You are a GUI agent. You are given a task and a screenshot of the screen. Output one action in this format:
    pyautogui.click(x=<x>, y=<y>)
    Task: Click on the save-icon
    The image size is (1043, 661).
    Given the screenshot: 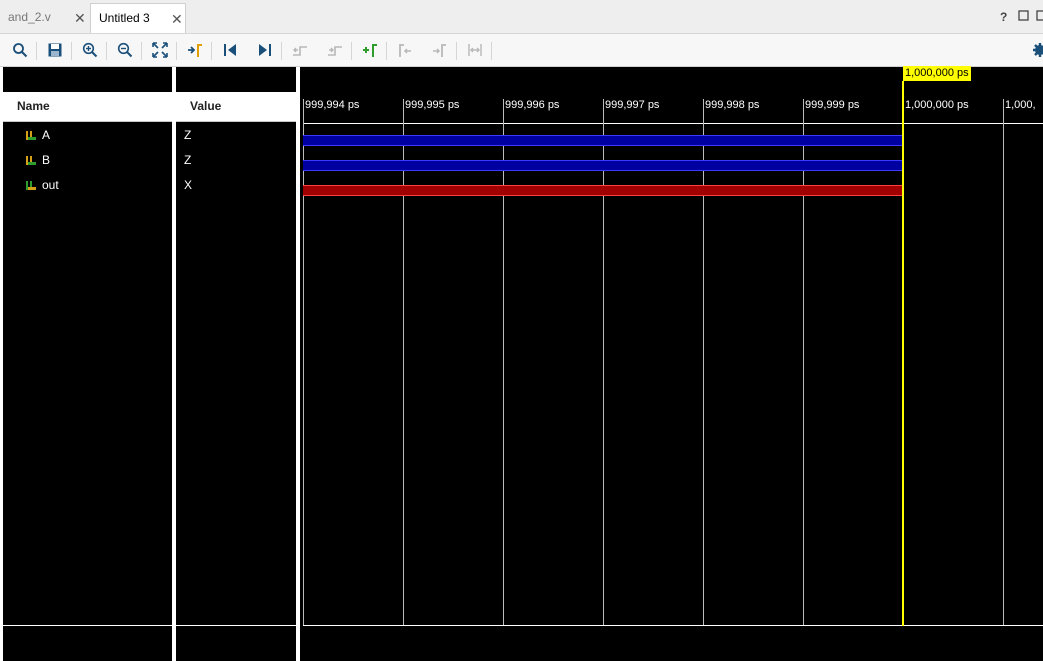 What is the action you would take?
    pyautogui.click(x=55, y=50)
    